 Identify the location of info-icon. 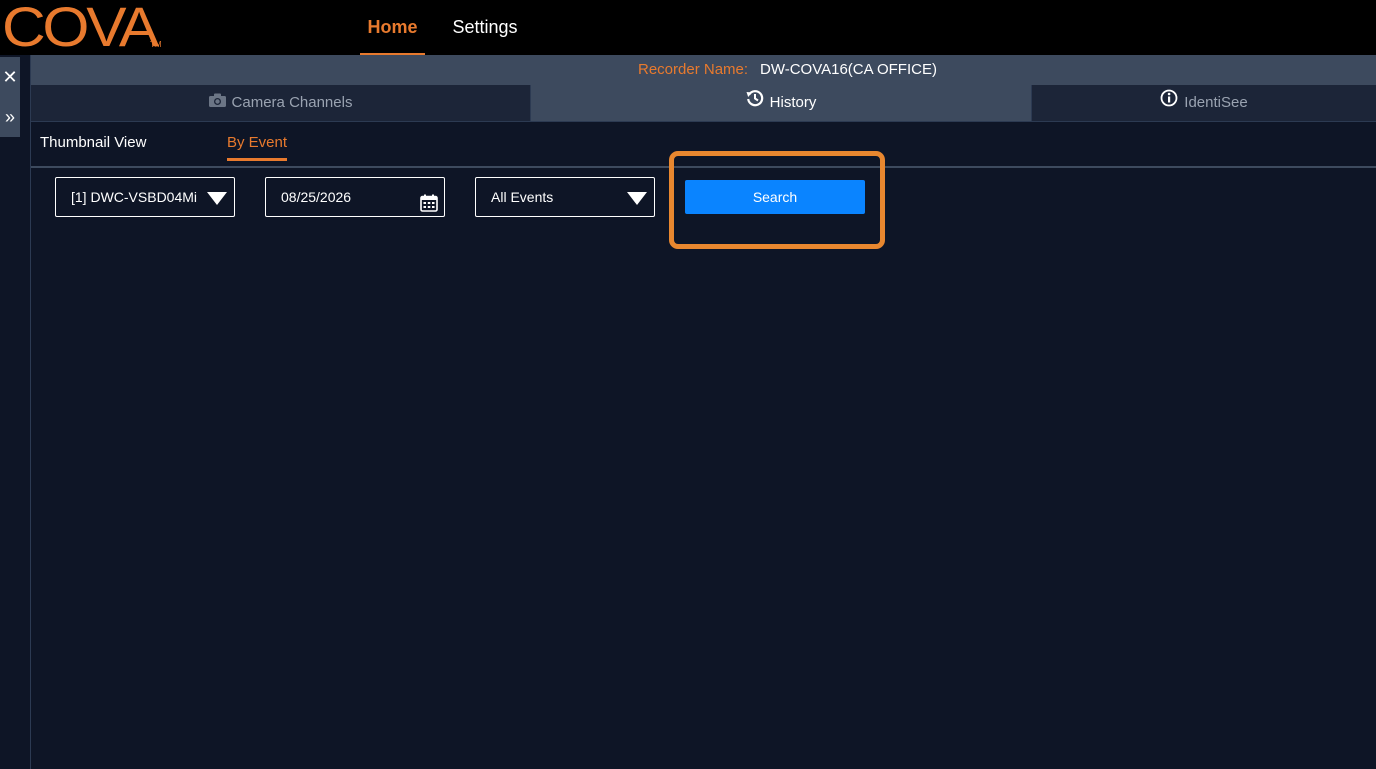
(1169, 103).